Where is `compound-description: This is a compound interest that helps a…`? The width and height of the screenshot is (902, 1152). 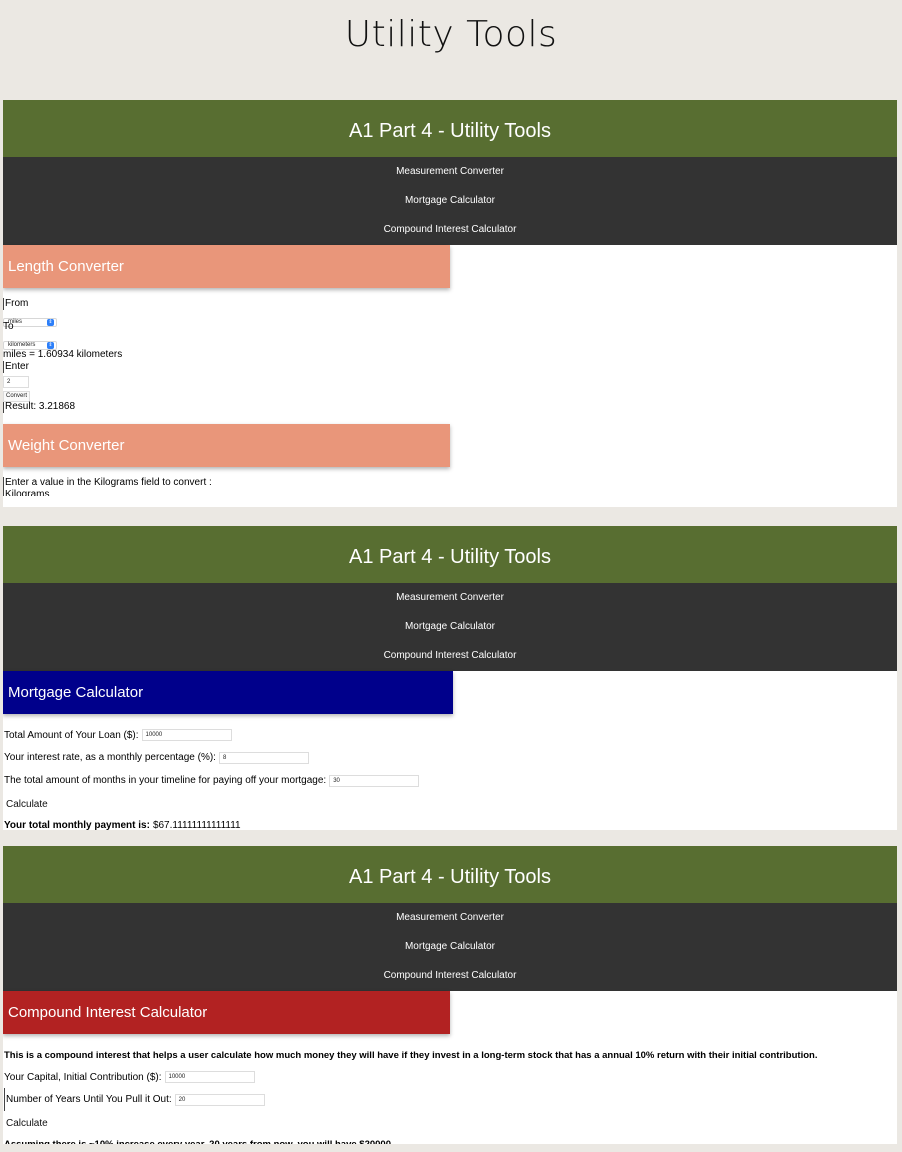
compound-description: This is a compound interest that helps a… is located at coordinates (411, 1055).